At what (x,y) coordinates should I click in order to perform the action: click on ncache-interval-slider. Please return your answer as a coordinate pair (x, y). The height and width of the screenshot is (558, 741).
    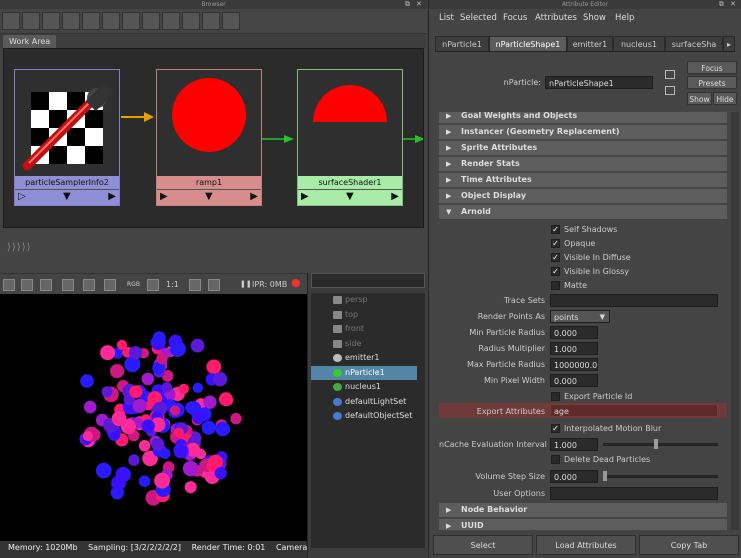
    Looking at the image, I should click on (660, 444).